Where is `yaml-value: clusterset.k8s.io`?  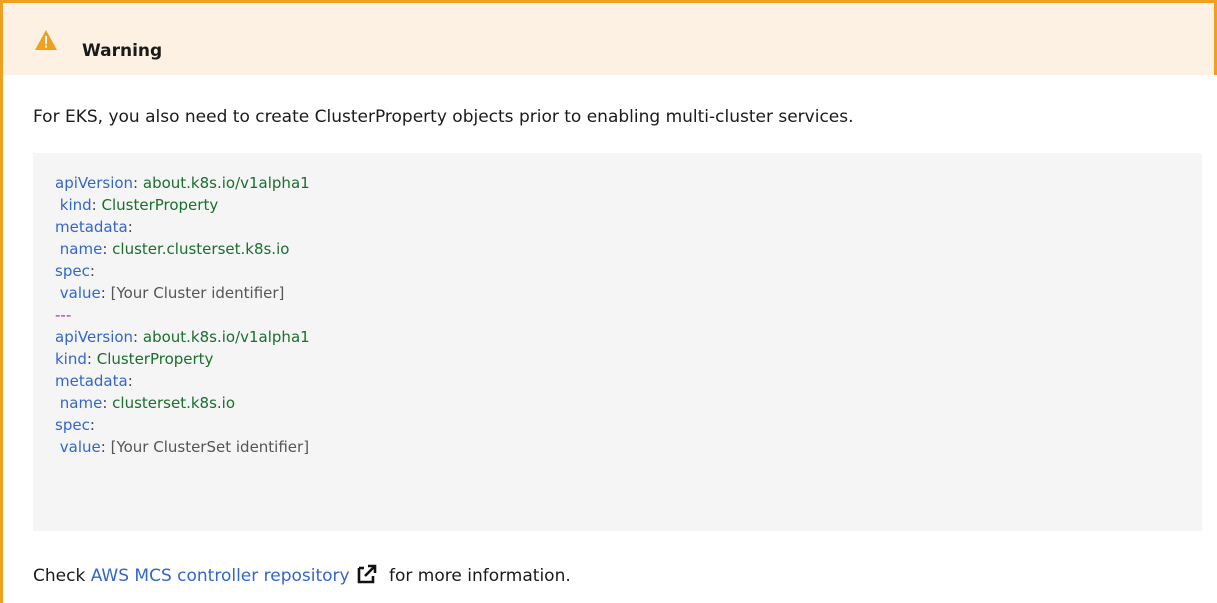 yaml-value: clusterset.k8s.io is located at coordinates (174, 403).